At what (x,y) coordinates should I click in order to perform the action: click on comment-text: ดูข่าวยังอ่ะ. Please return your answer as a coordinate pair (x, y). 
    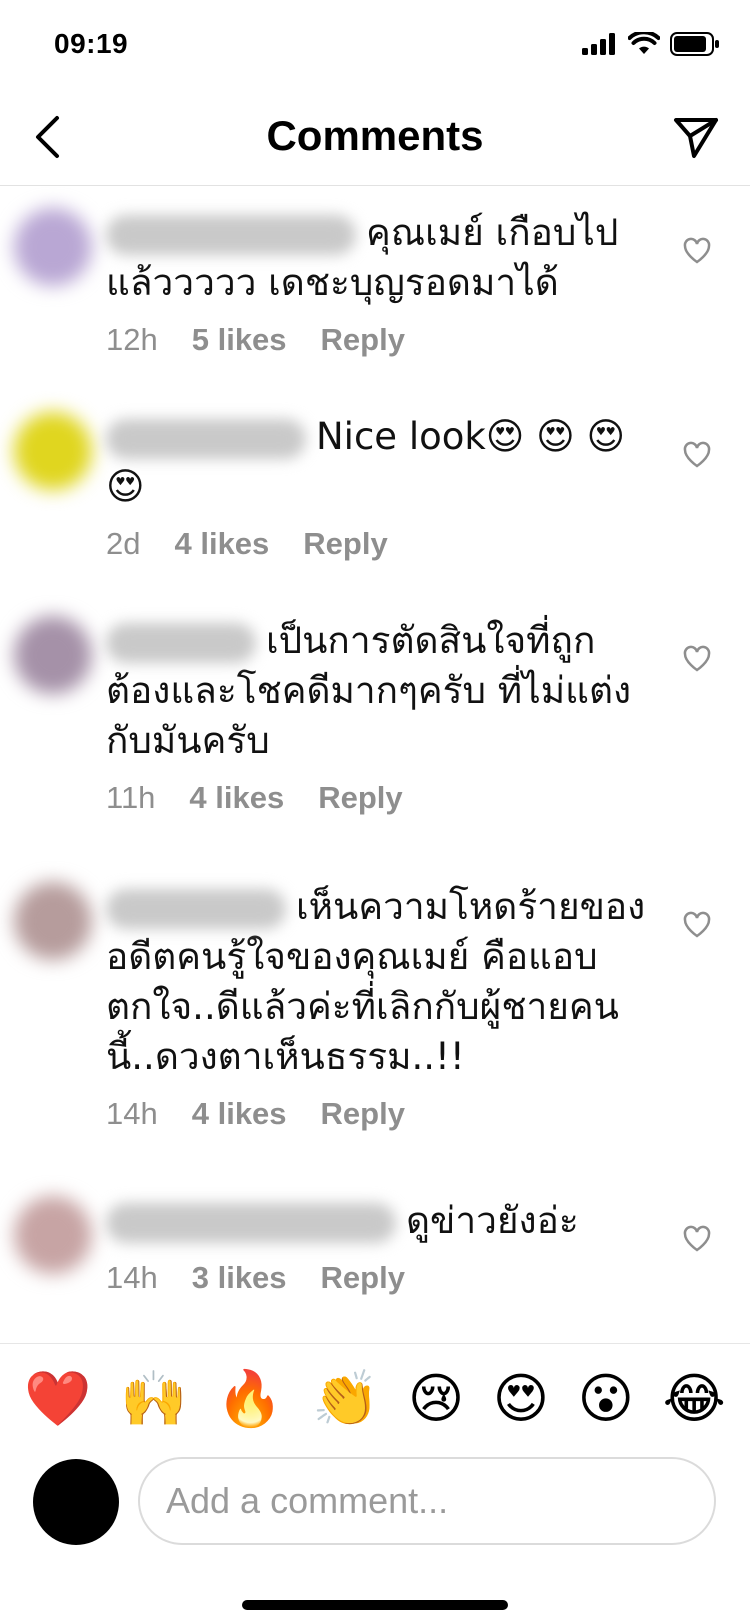
    Looking at the image, I should click on (376, 1221).